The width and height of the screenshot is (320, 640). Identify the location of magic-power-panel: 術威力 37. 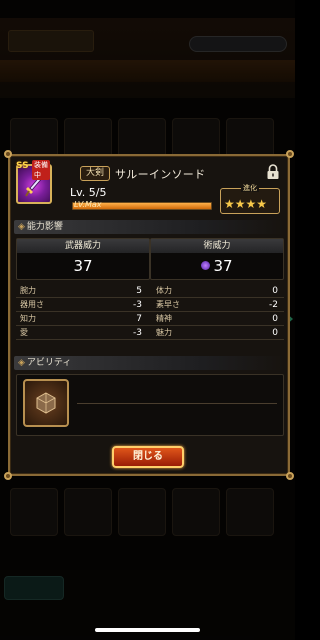
(217, 259).